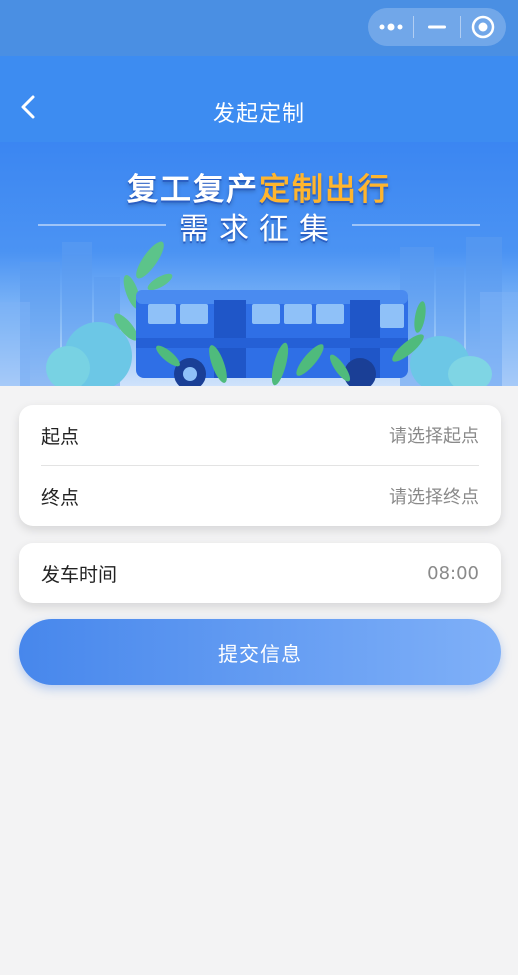 The width and height of the screenshot is (518, 975). I want to click on start-point-label: 起点, so click(60, 436).